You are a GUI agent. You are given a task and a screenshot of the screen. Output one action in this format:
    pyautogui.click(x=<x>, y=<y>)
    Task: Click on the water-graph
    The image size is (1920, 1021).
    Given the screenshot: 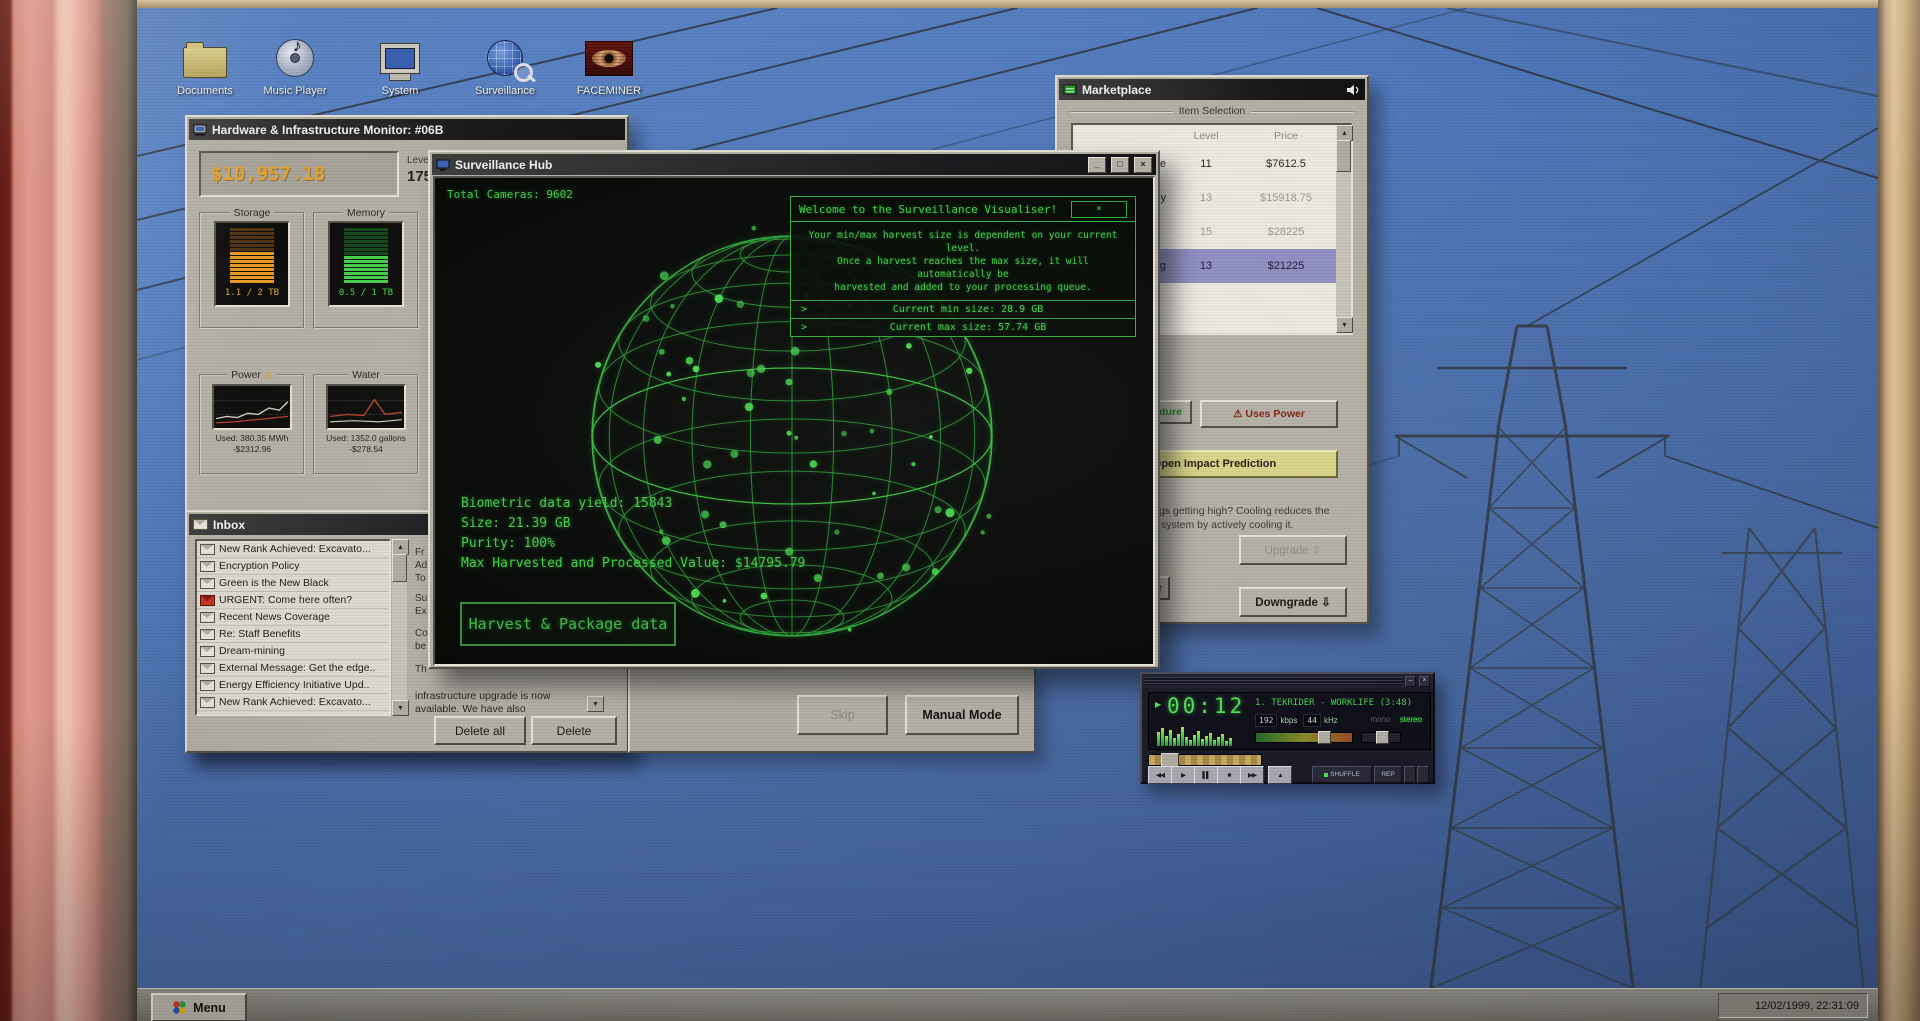 What is the action you would take?
    pyautogui.click(x=366, y=407)
    